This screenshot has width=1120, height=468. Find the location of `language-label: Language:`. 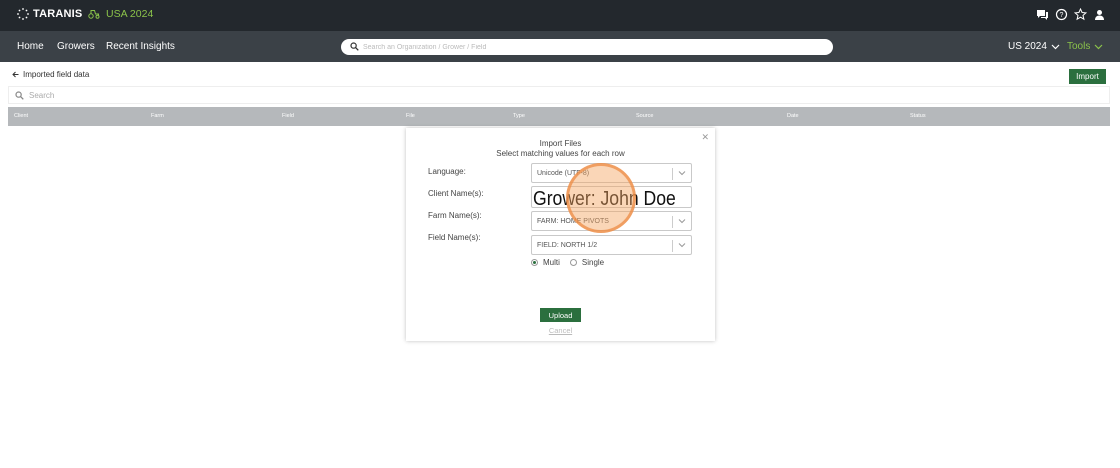

language-label: Language: is located at coordinates (447, 171).